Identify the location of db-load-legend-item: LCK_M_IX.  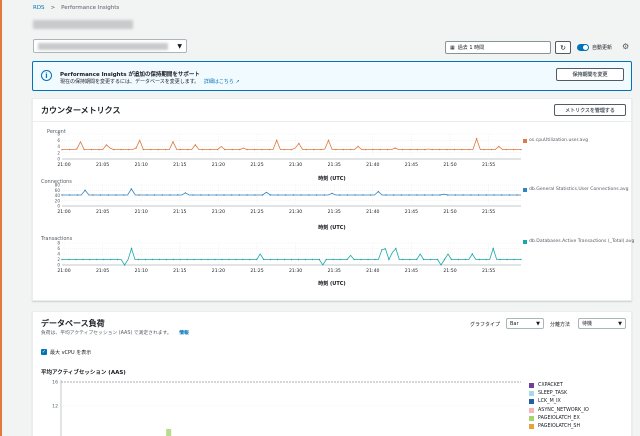
(545, 402).